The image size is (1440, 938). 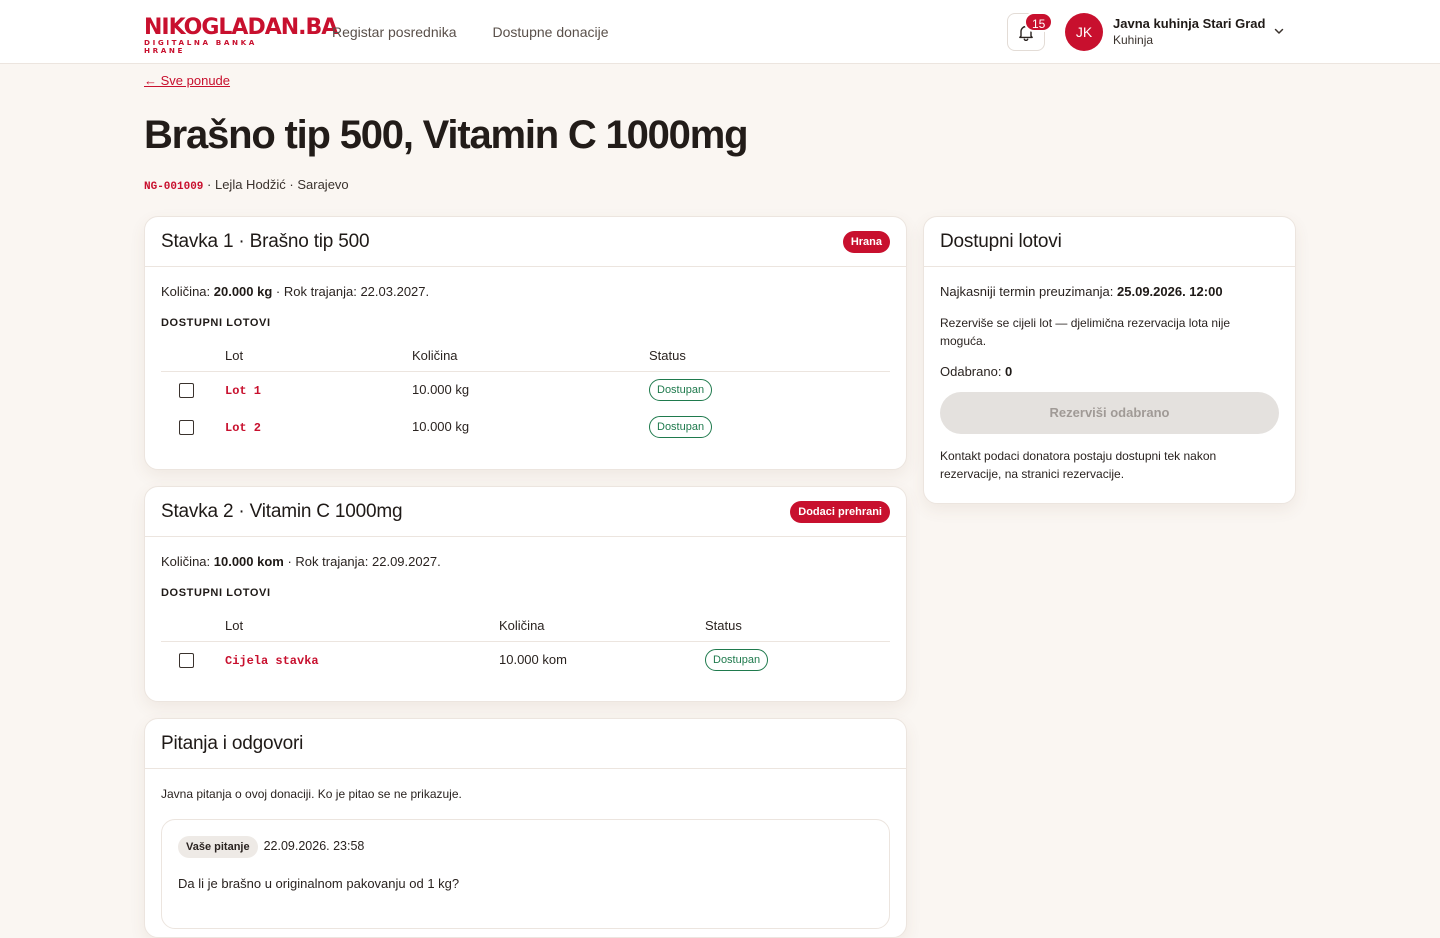 I want to click on donation-donor-city: · Lejla Hodžić · Sarajevo, so click(x=276, y=184).